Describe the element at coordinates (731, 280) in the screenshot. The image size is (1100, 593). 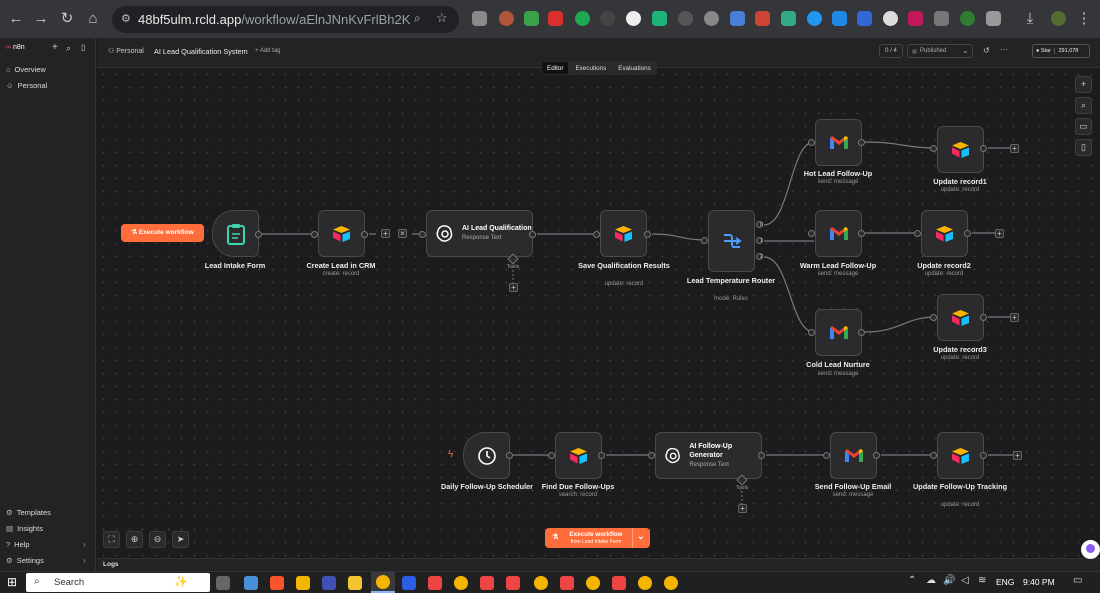
I see `node-label: Lead Temperature Router` at that location.